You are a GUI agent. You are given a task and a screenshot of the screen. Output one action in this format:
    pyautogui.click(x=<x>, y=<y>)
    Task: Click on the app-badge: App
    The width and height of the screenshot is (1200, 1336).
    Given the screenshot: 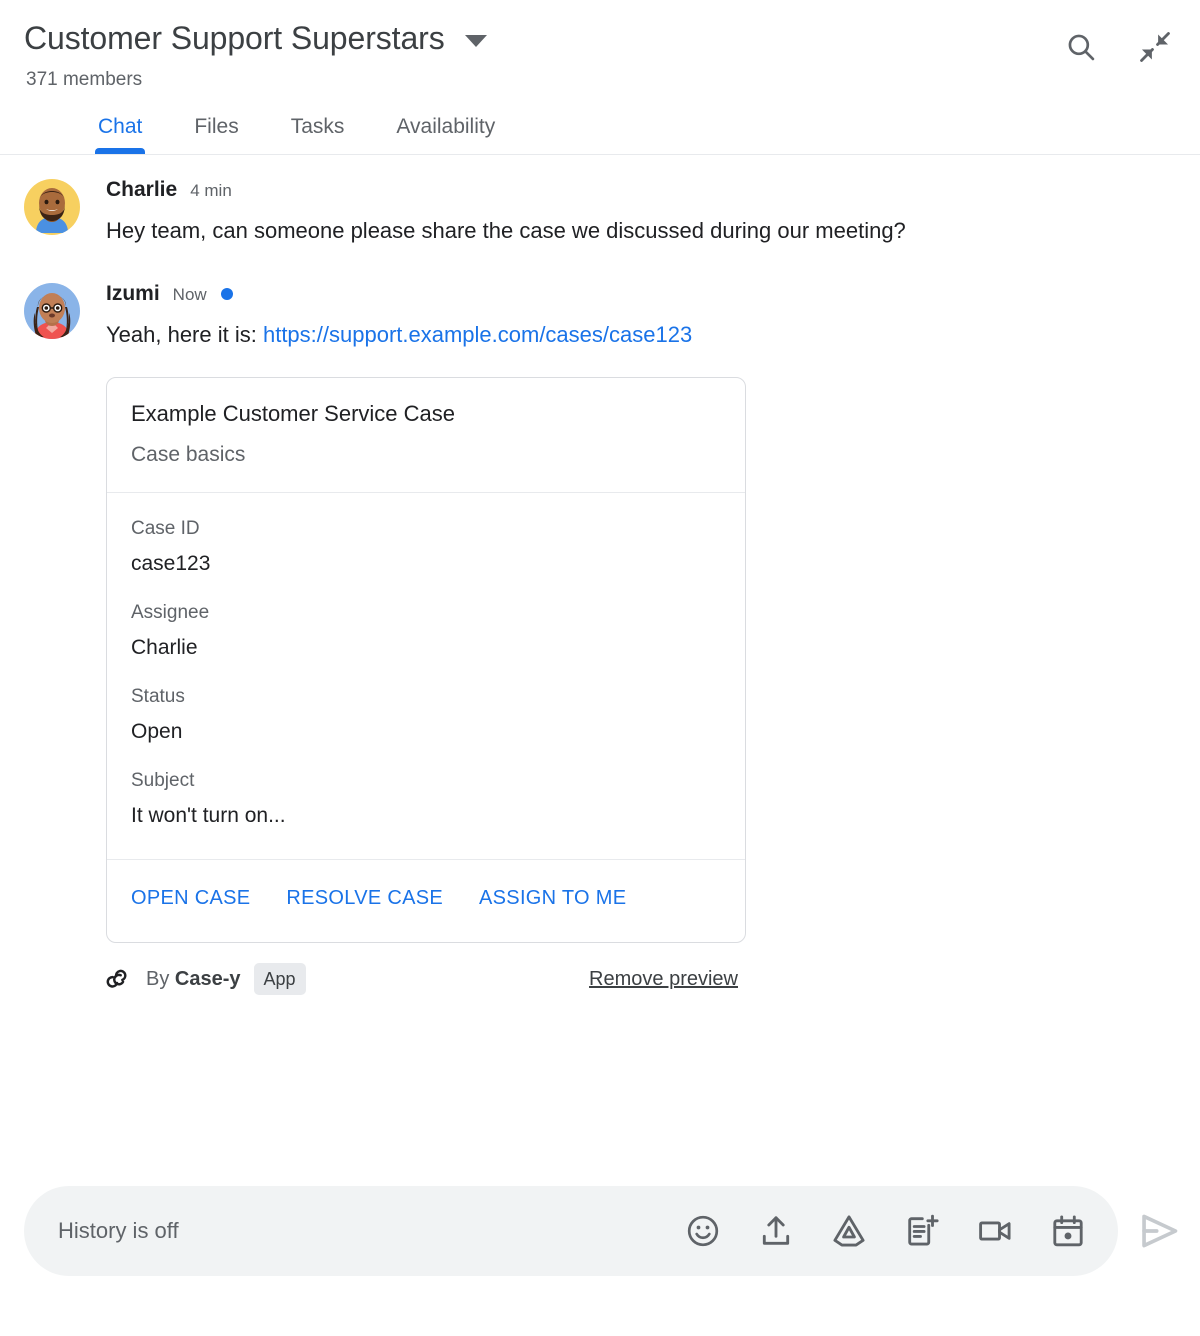 What is the action you would take?
    pyautogui.click(x=279, y=979)
    